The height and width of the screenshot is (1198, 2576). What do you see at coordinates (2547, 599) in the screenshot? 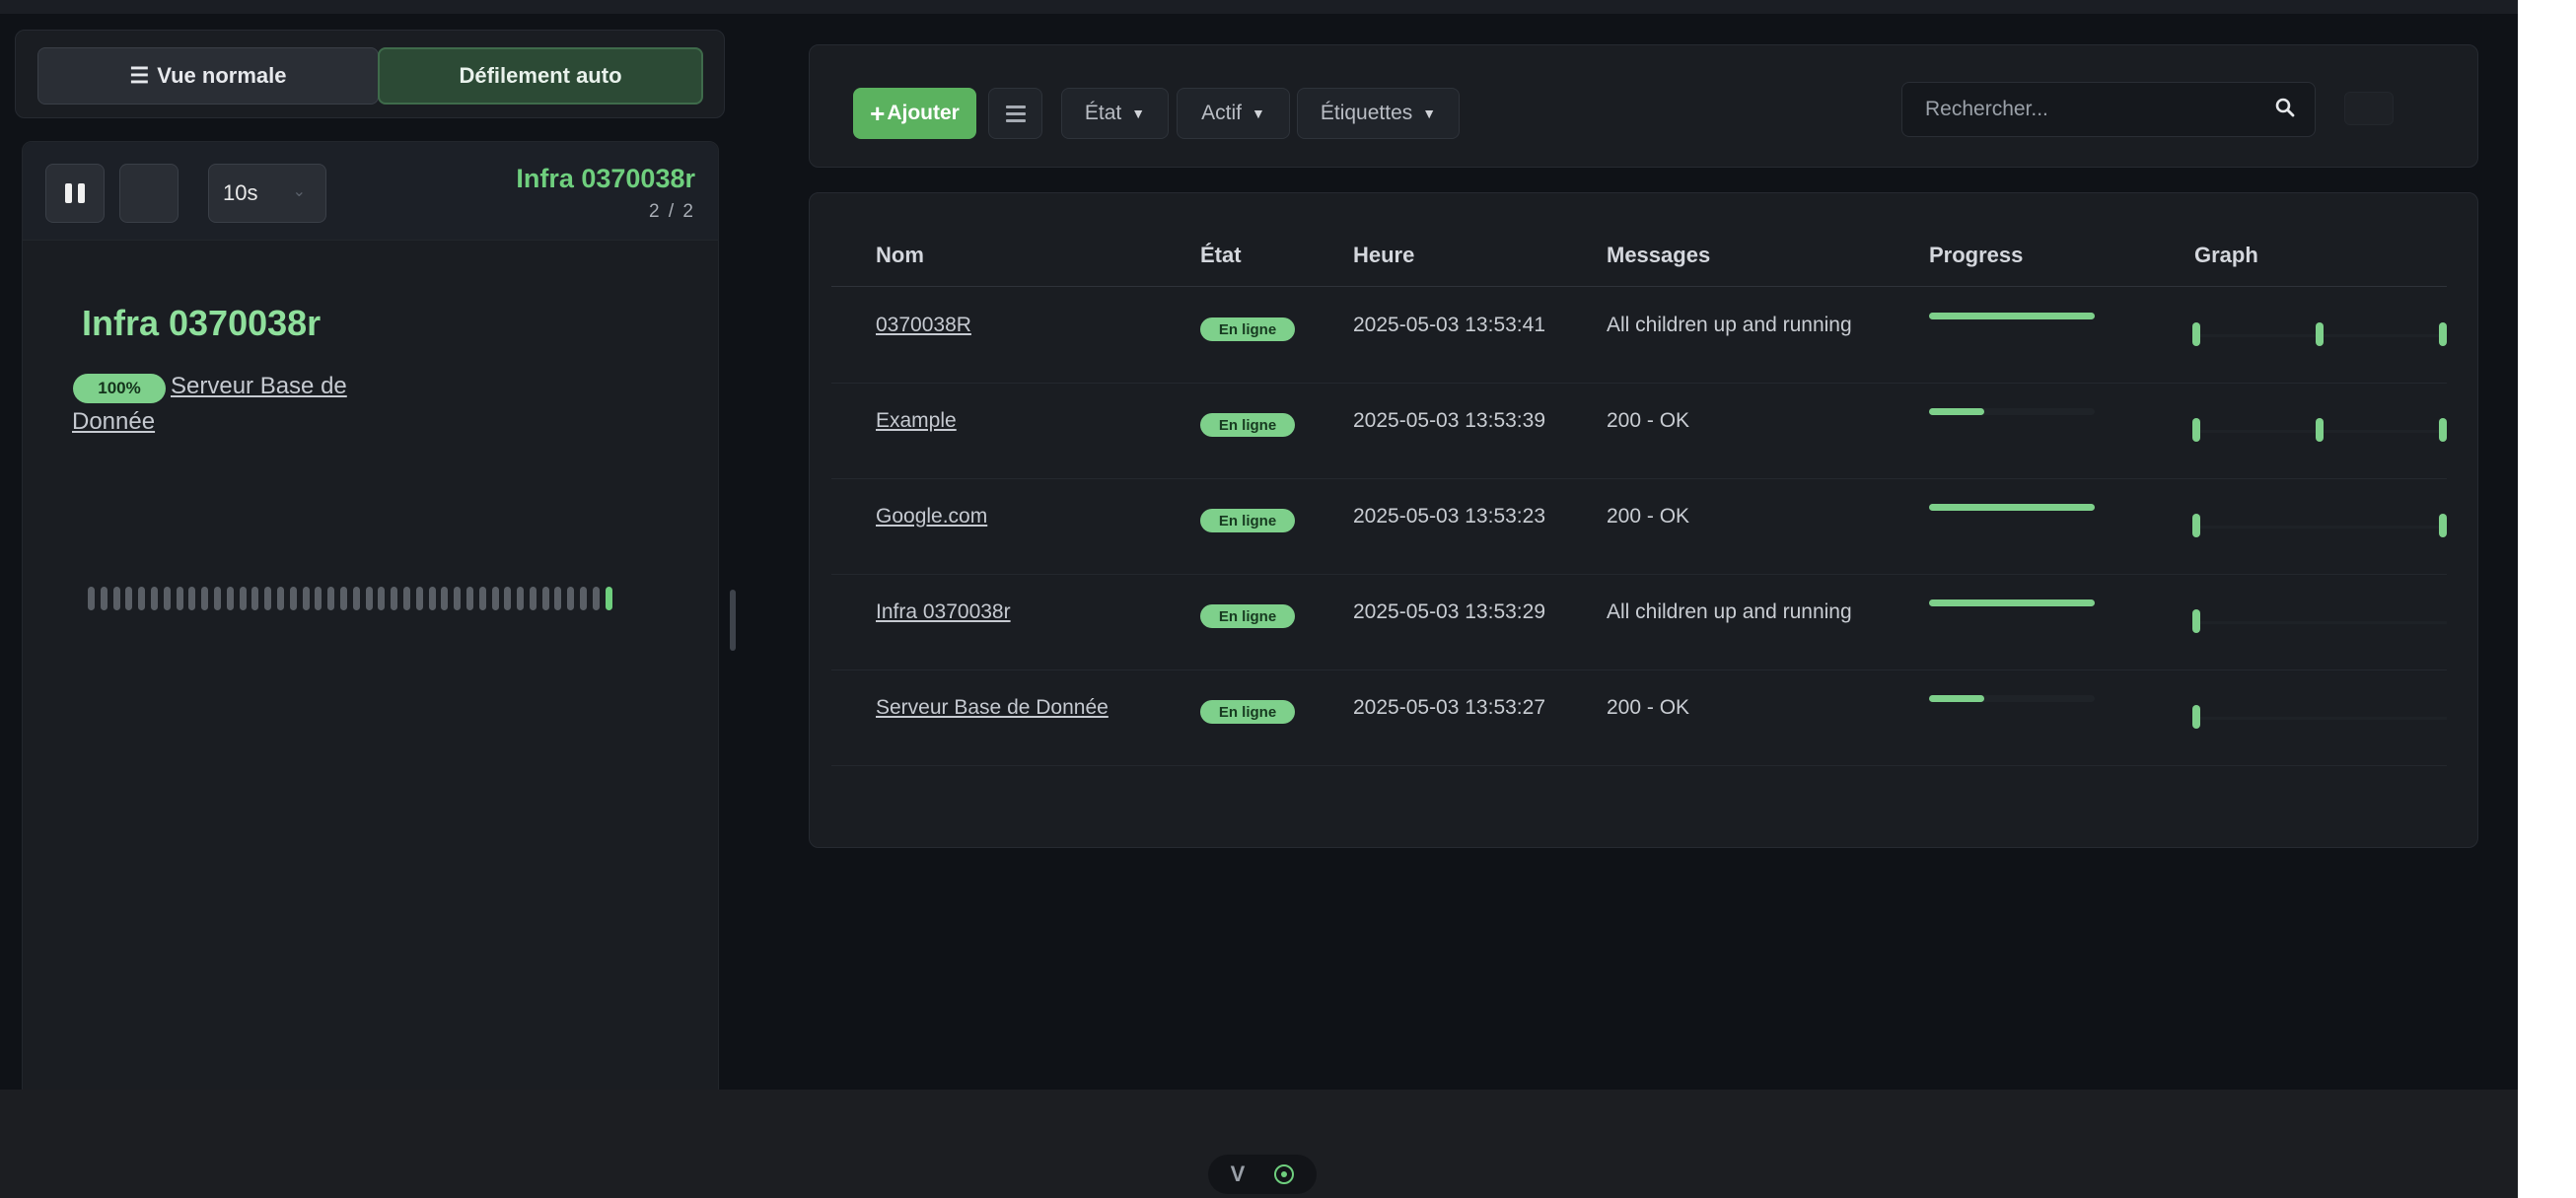
I see `page-edge` at bounding box center [2547, 599].